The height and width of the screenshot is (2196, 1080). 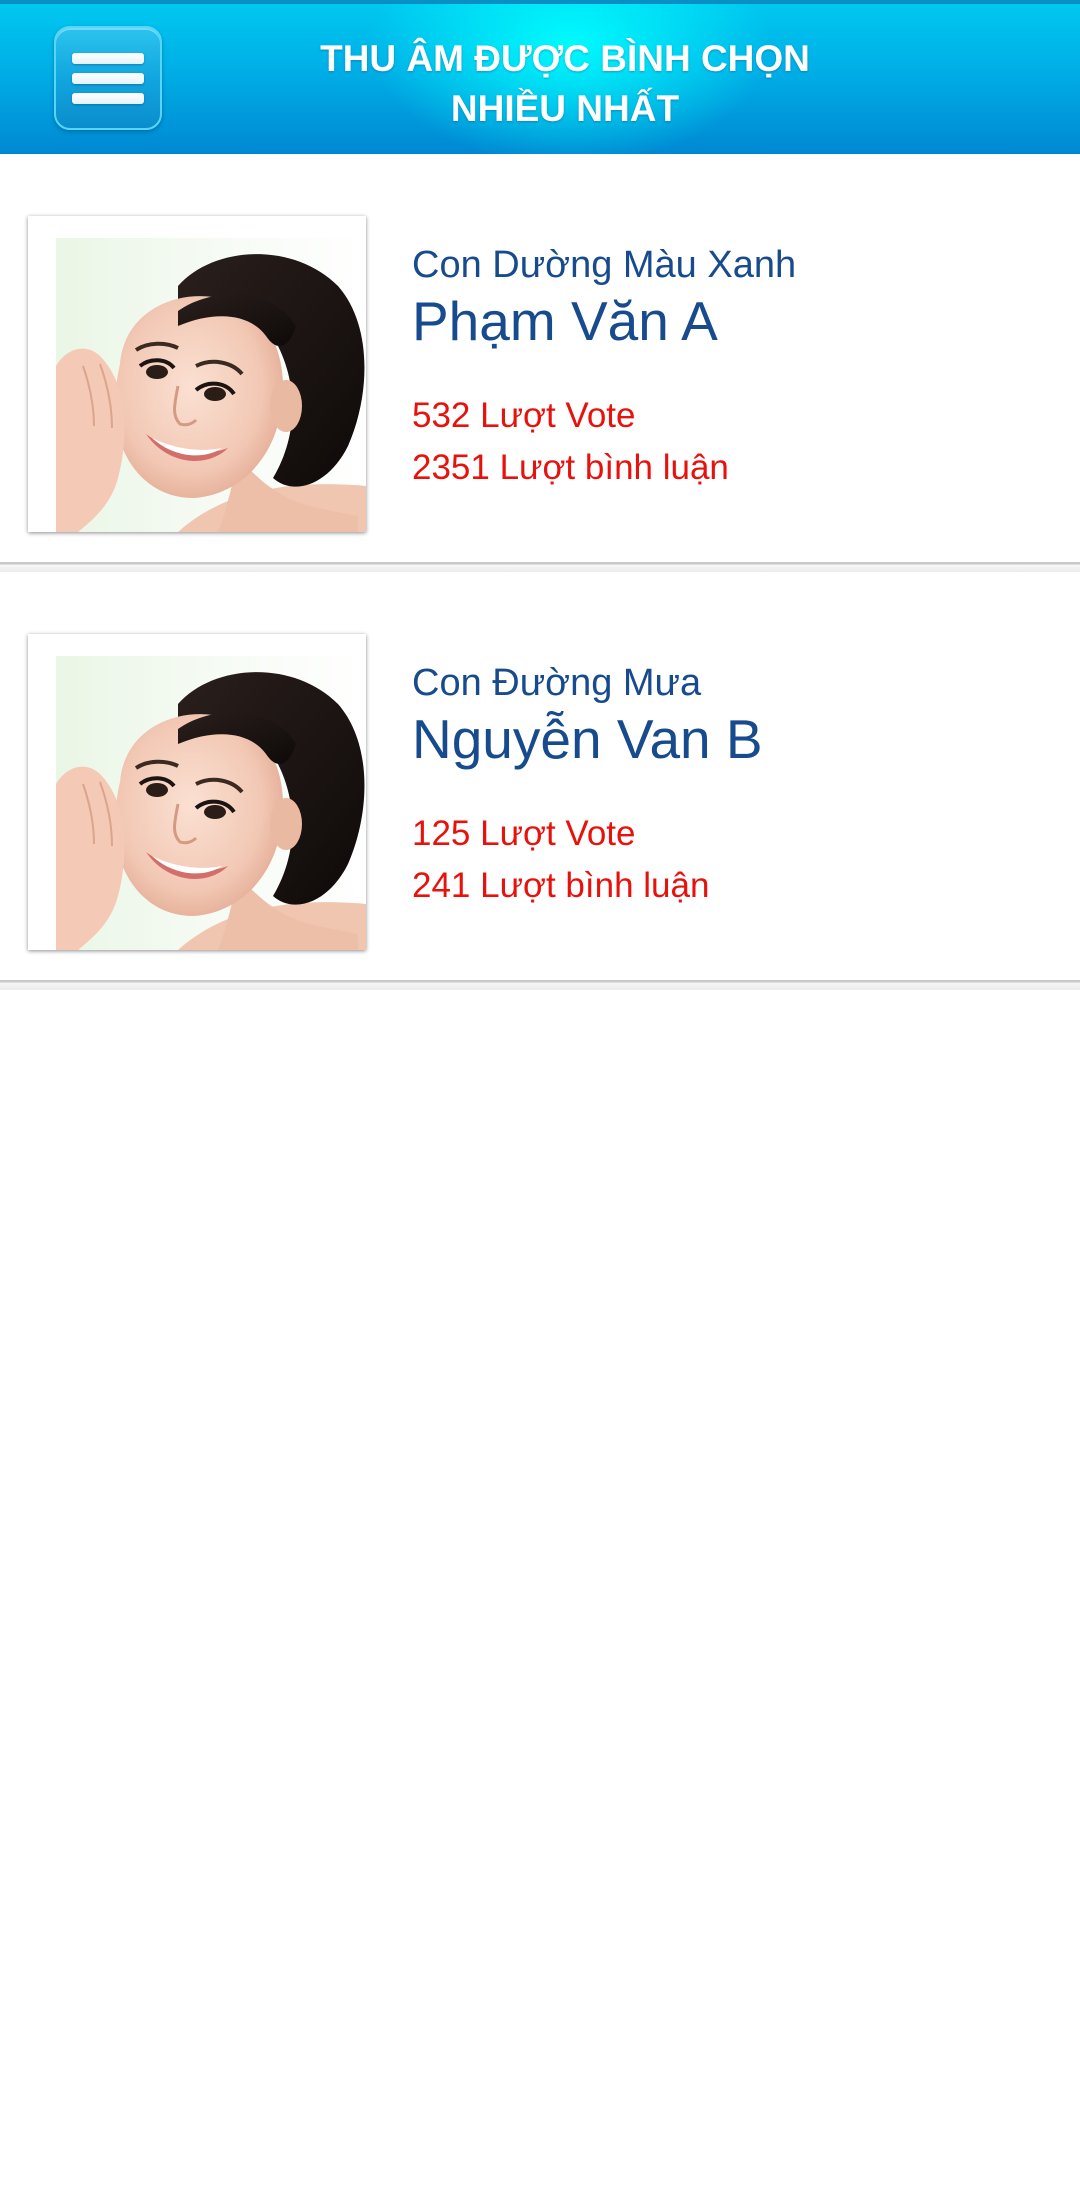 I want to click on comment-count: 2351 Lượt bình luận, so click(x=570, y=467).